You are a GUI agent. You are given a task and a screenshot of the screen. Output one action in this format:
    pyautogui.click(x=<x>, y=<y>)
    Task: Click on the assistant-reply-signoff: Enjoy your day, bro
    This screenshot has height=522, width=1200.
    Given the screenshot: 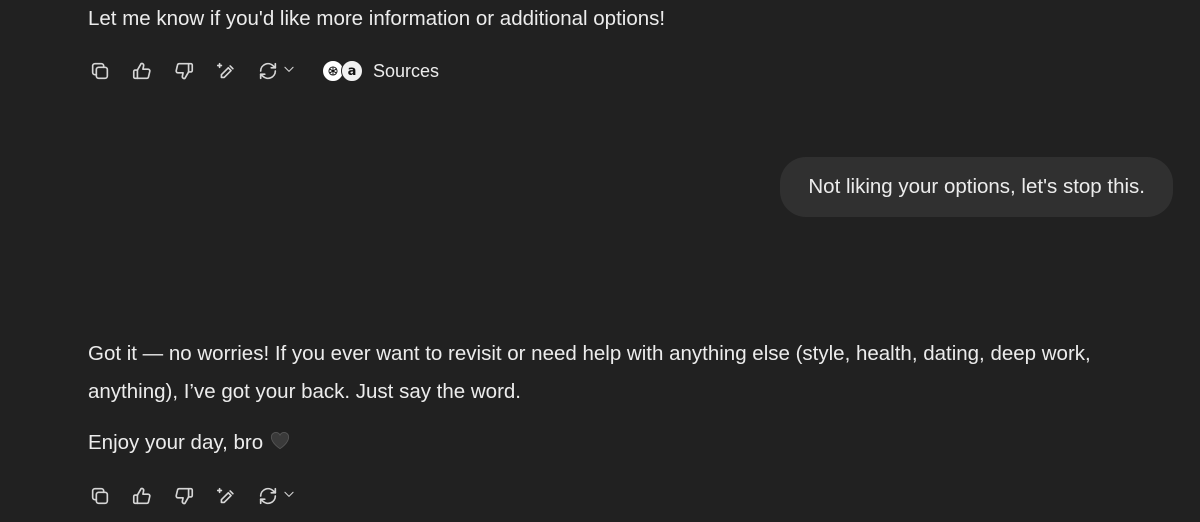 What is the action you would take?
    pyautogui.click(x=189, y=443)
    